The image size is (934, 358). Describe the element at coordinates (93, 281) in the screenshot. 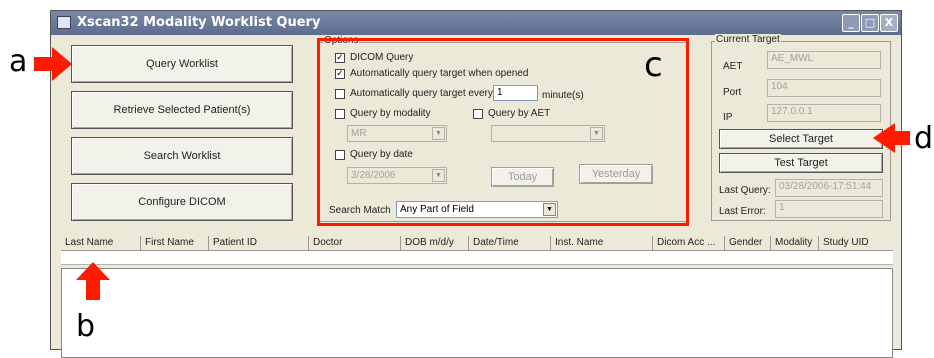

I see `arrow-b` at that location.